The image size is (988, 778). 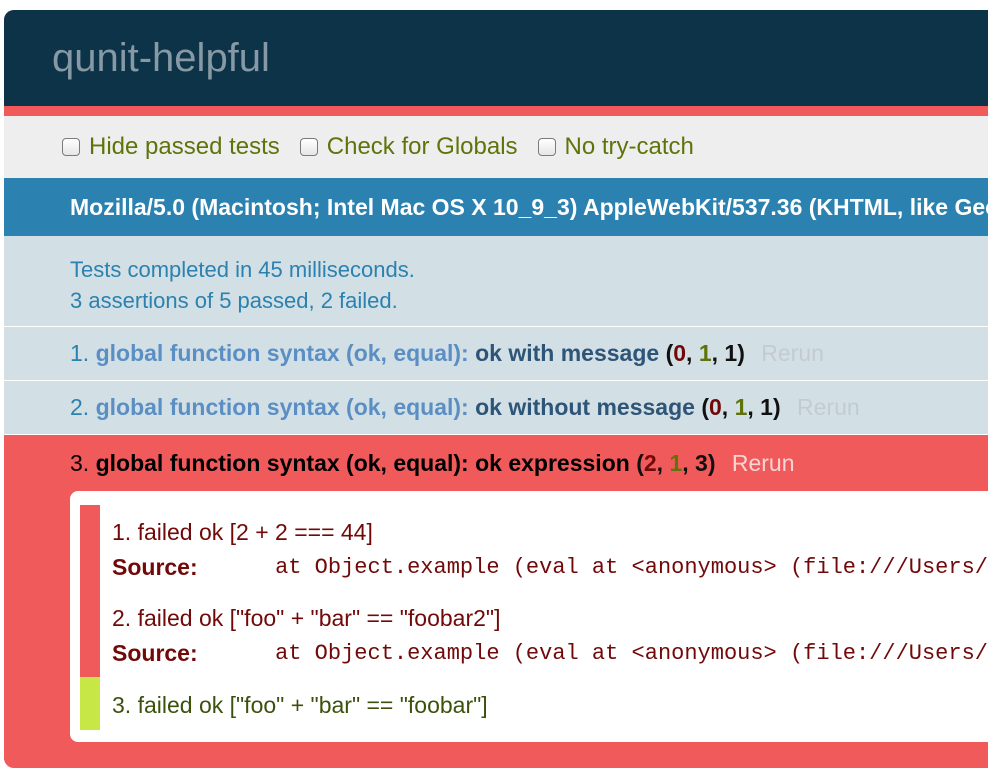 I want to click on no-try-catch-option: No try-catch, so click(x=615, y=147).